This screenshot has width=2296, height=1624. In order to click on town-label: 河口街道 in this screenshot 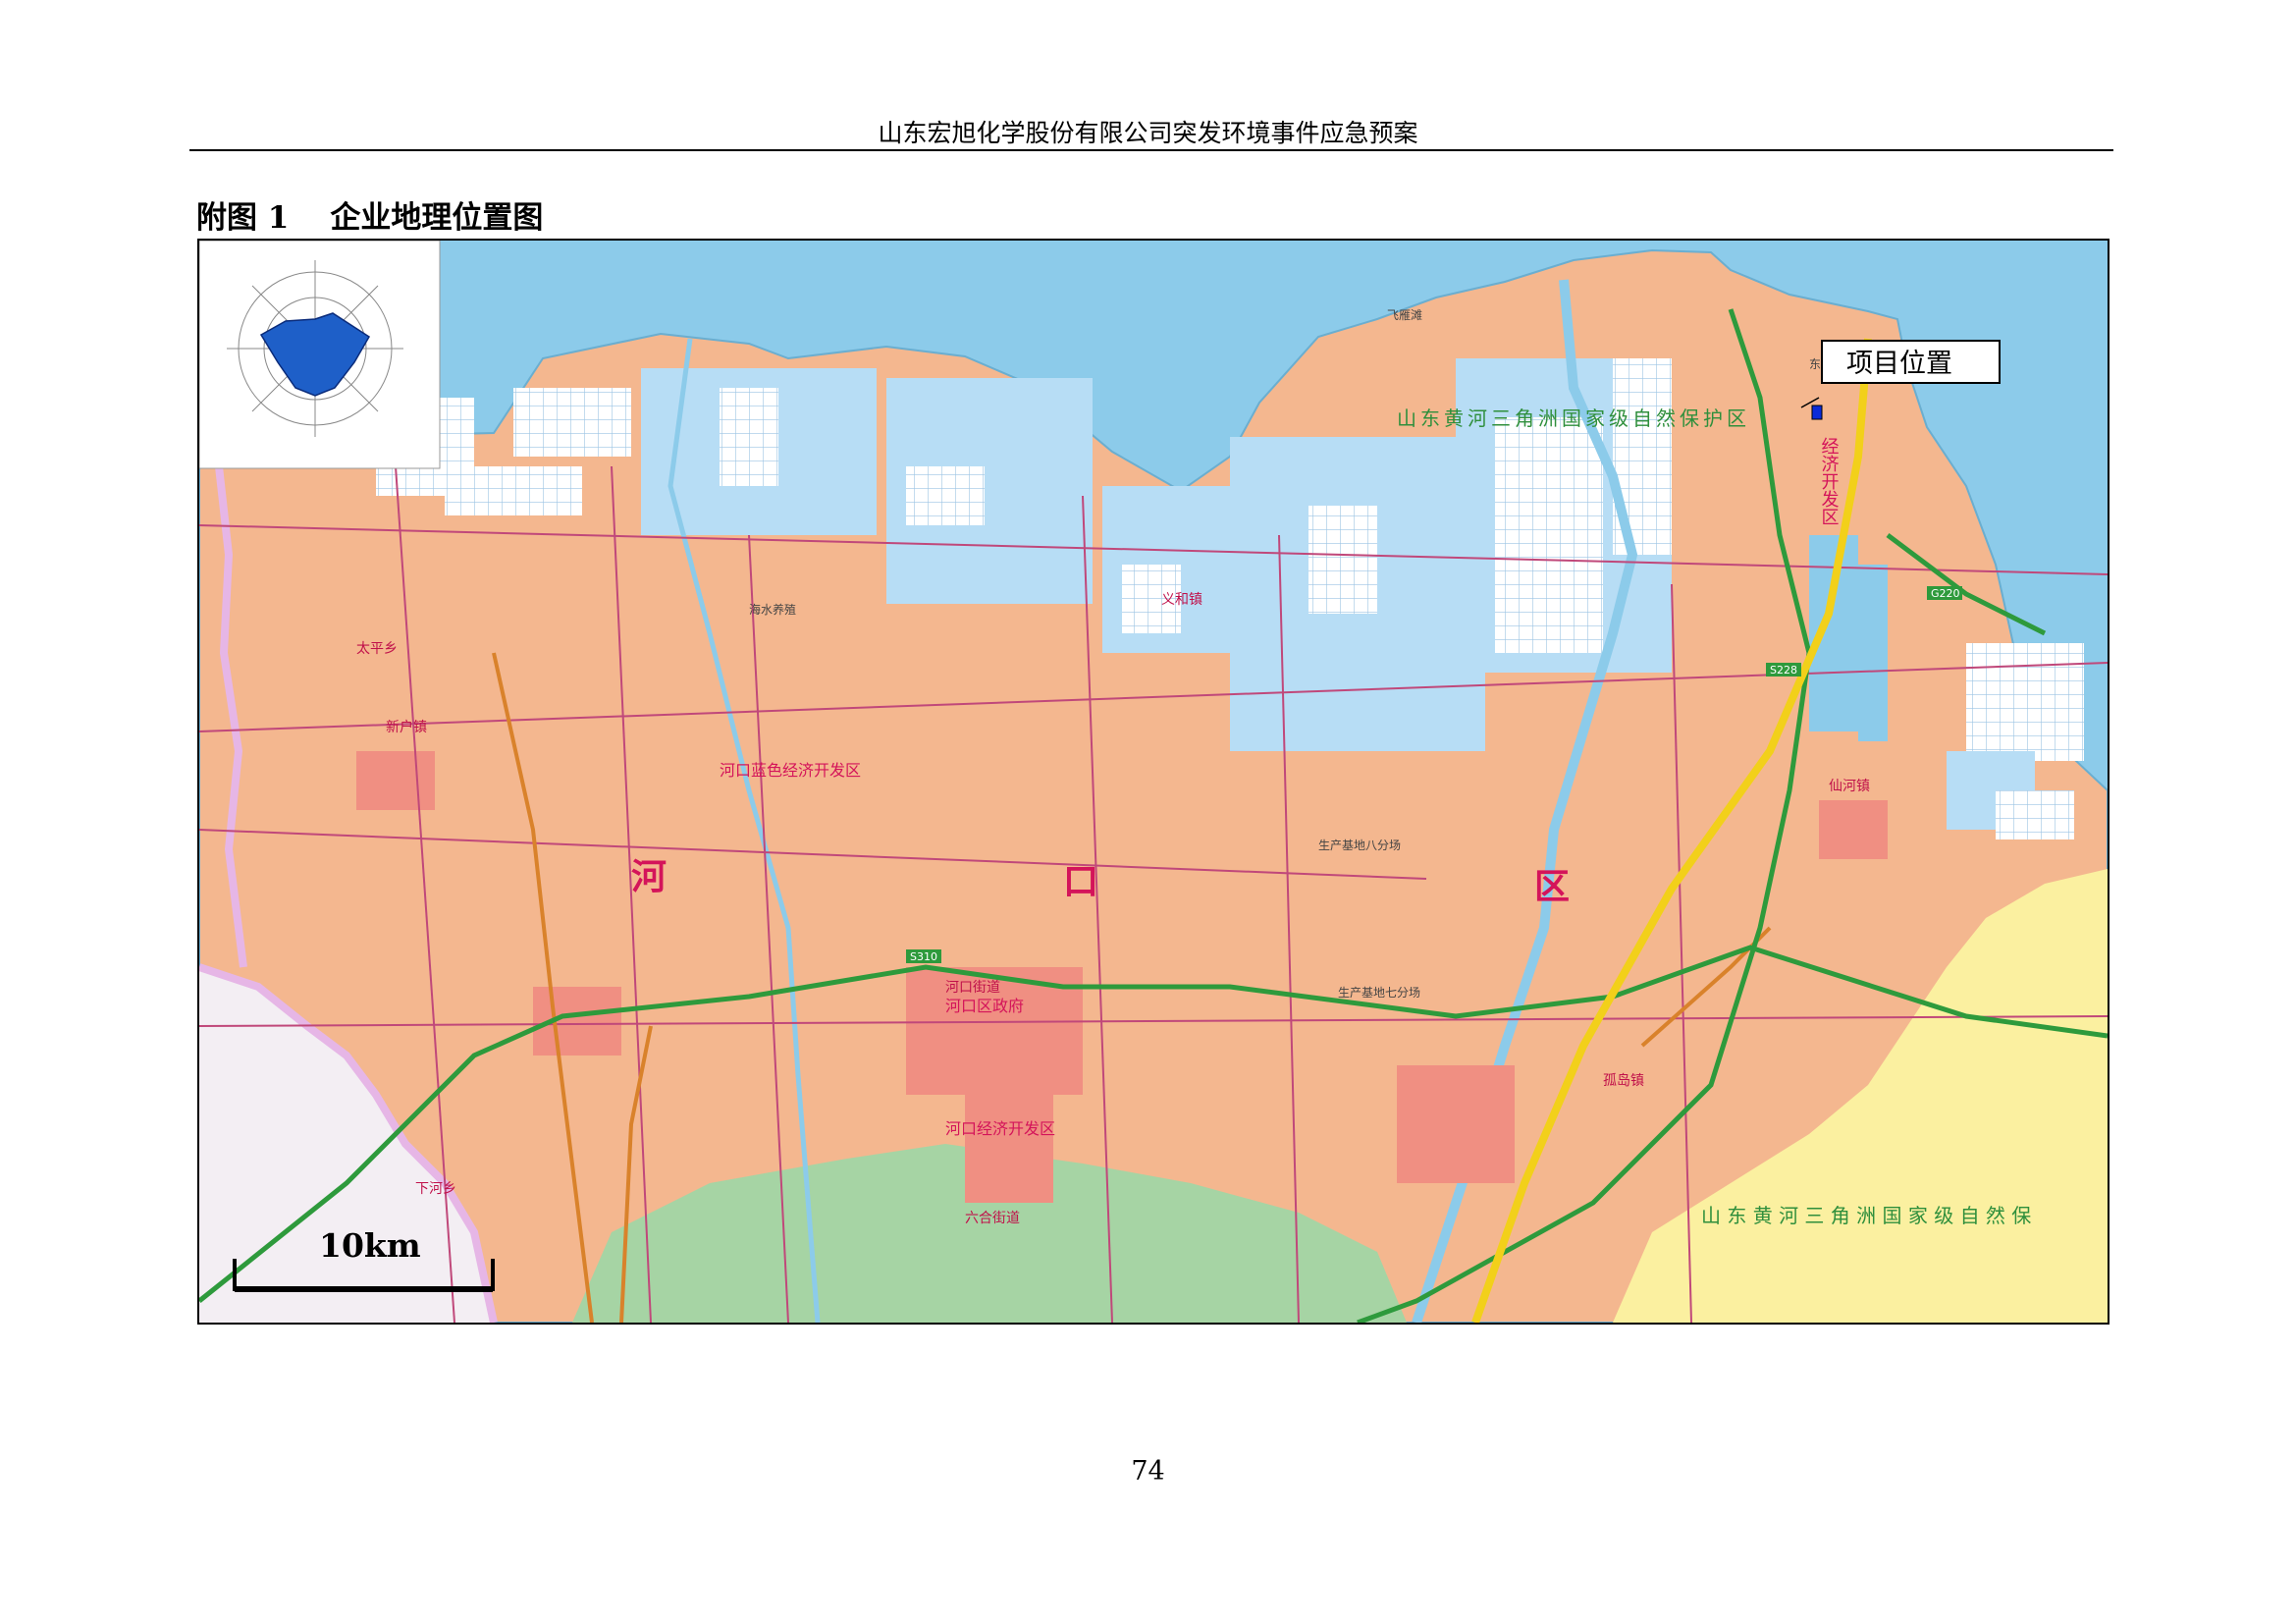, I will do `click(973, 988)`.